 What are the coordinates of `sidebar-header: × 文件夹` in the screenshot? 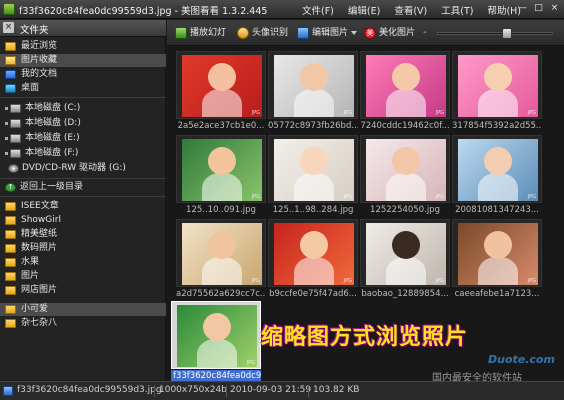 It's located at (83, 28).